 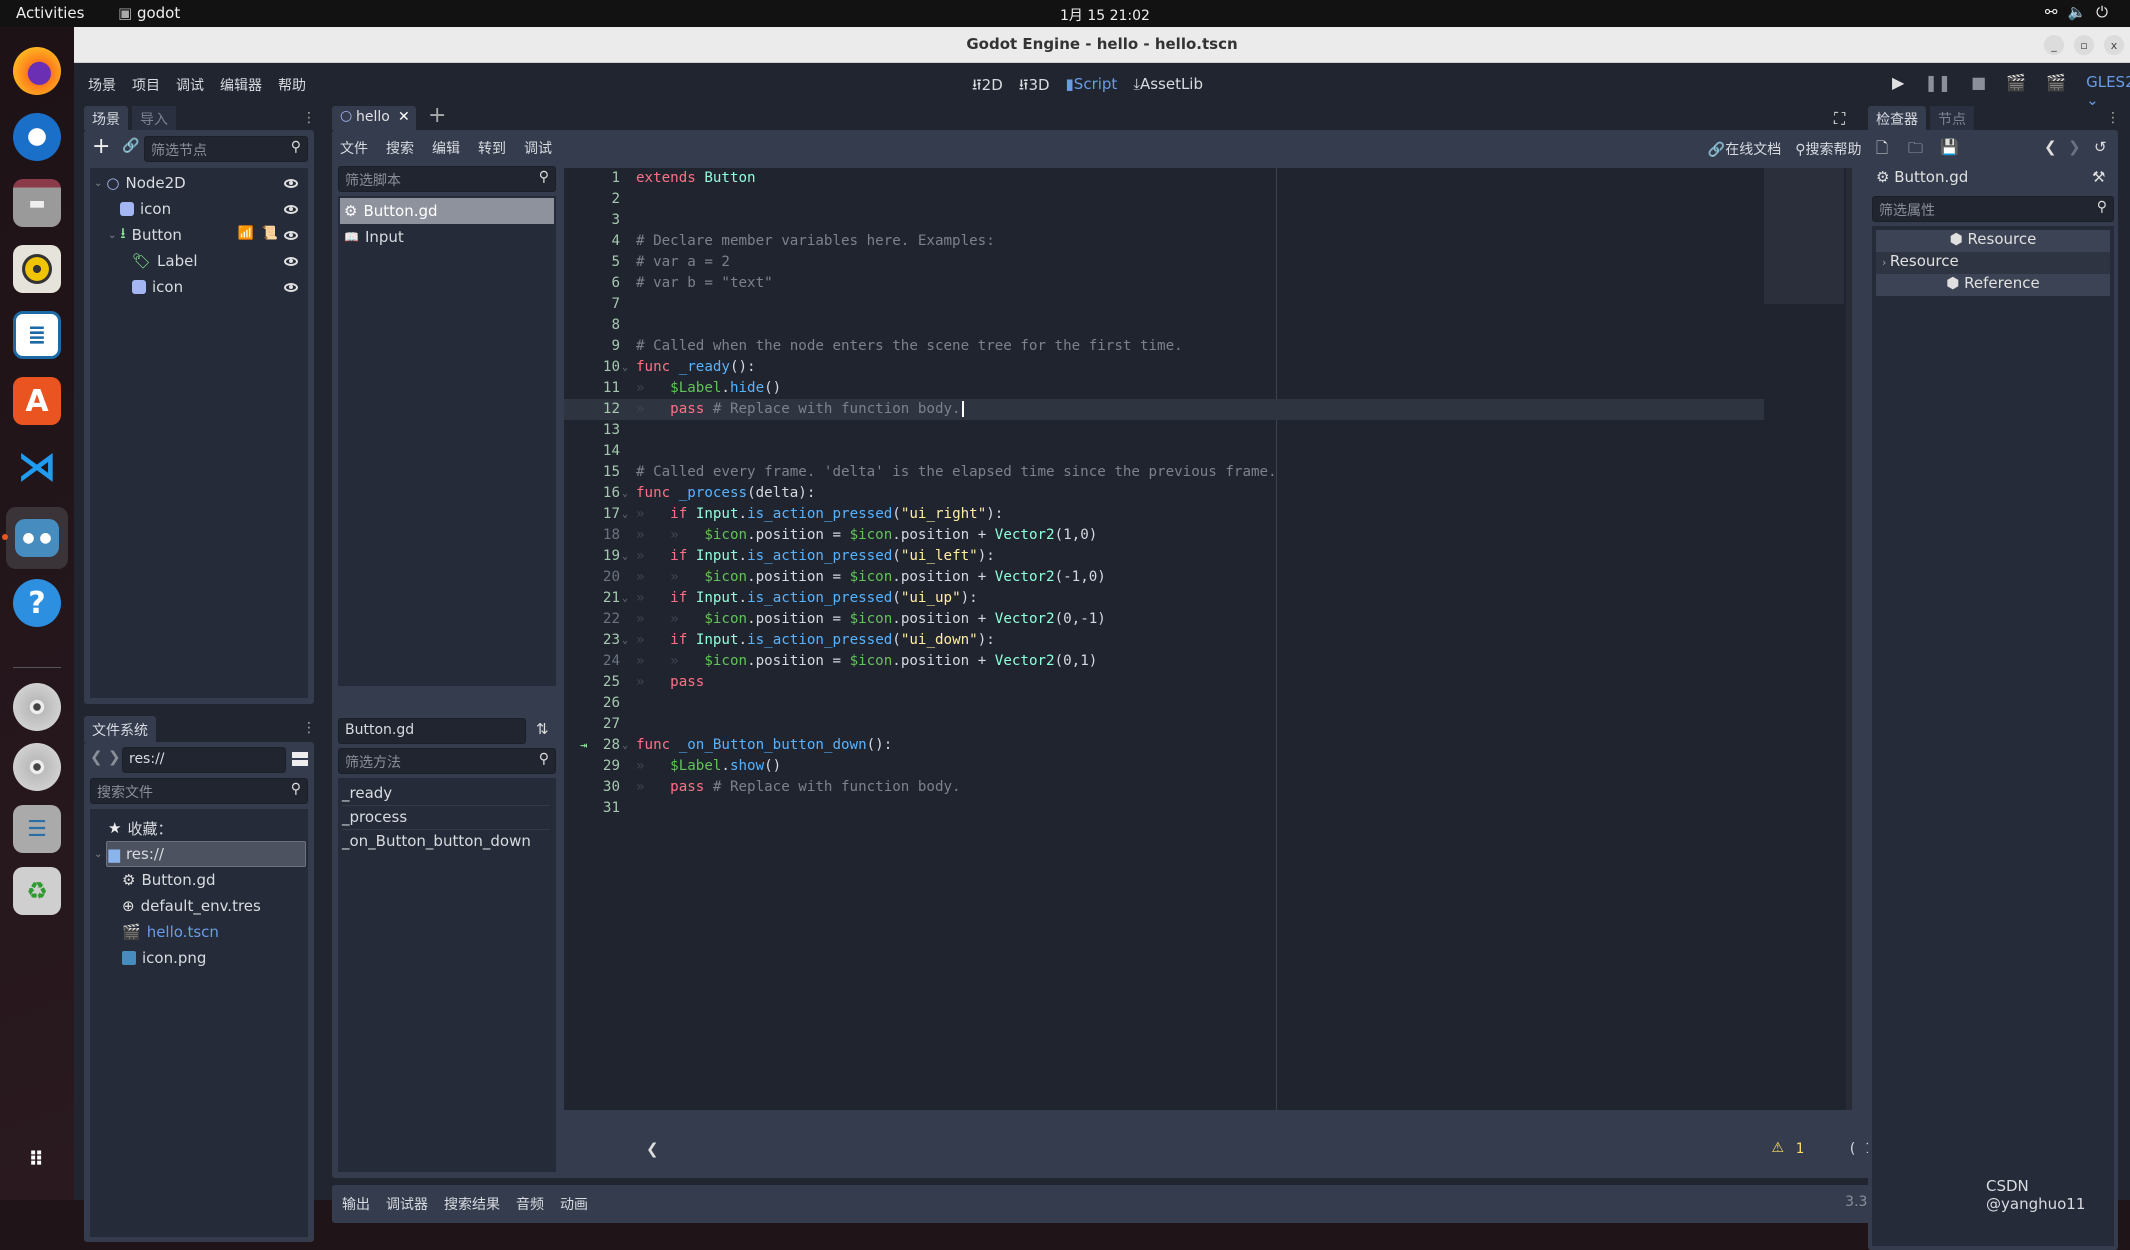 I want to click on tab-scene: 场景, so click(x=106, y=118).